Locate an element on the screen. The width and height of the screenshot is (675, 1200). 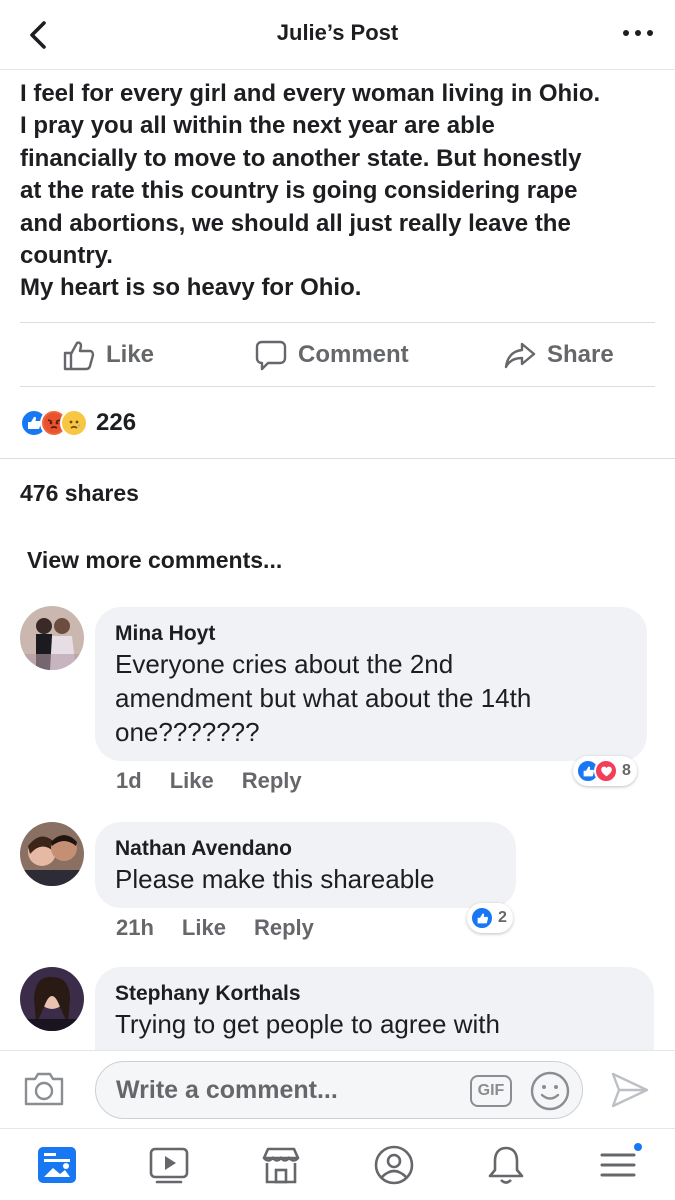
tab-notifications is located at coordinates (506, 1165).